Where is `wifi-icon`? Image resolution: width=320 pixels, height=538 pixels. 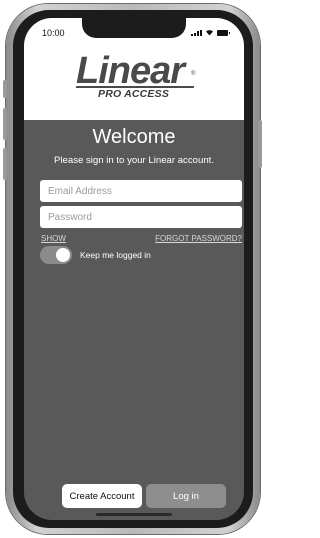 wifi-icon is located at coordinates (209, 33).